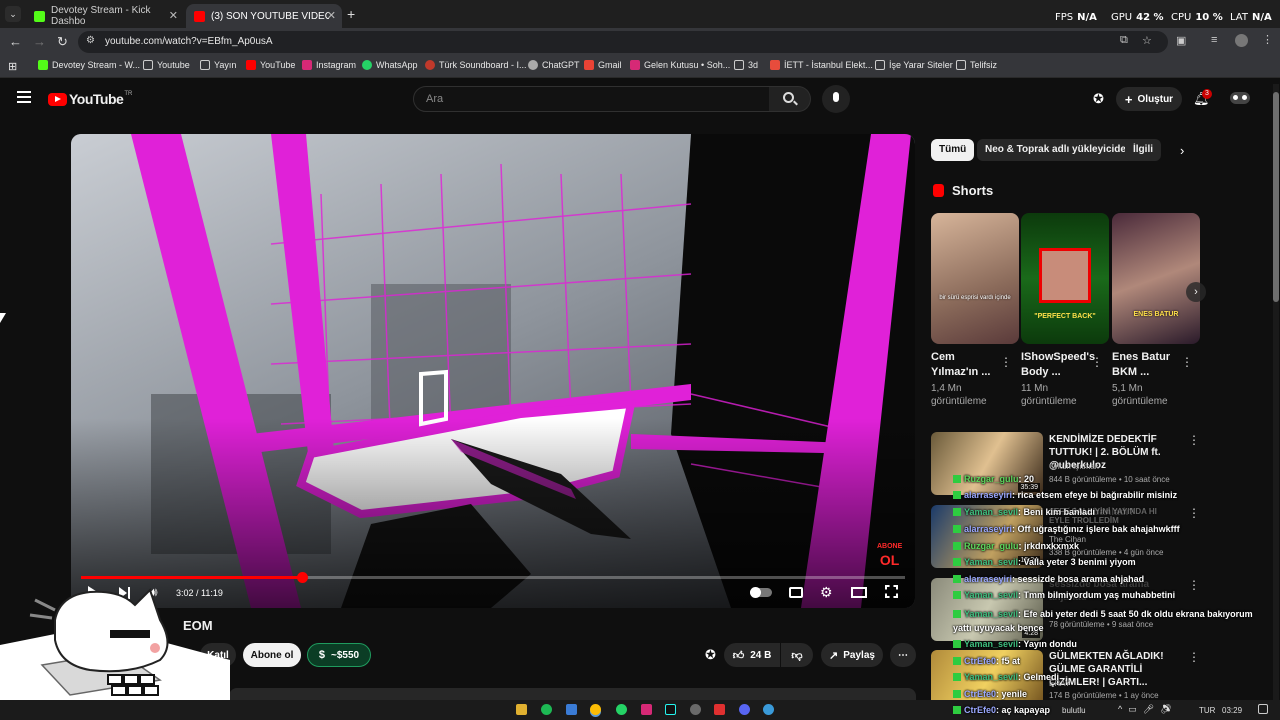 Image resolution: width=1280 pixels, height=720 pixels. I want to click on site-info-icon: ⚙, so click(90, 40).